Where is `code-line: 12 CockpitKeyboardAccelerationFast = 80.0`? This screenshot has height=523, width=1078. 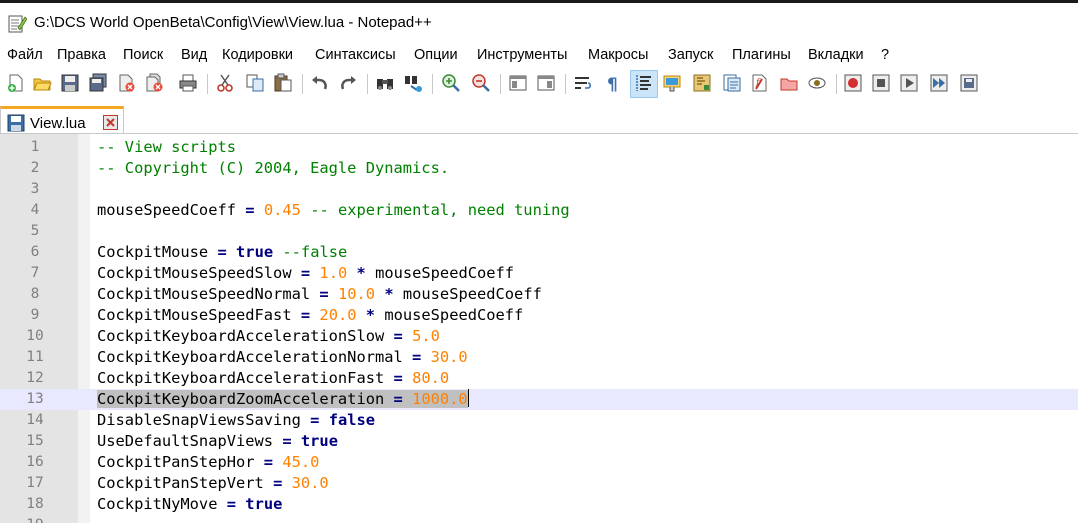 code-line: 12 CockpitKeyboardAccelerationFast = 80.0 is located at coordinates (539, 378).